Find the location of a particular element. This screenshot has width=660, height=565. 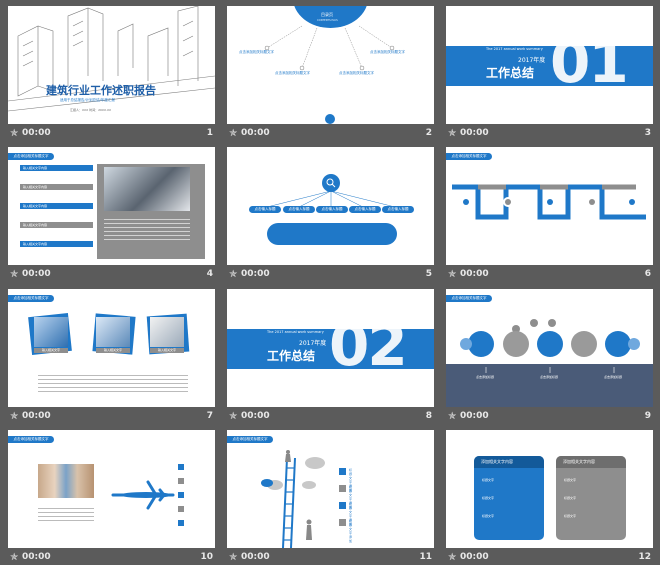

slide-canvas: 点击添加相关标题文字 is located at coordinates (111, 489).